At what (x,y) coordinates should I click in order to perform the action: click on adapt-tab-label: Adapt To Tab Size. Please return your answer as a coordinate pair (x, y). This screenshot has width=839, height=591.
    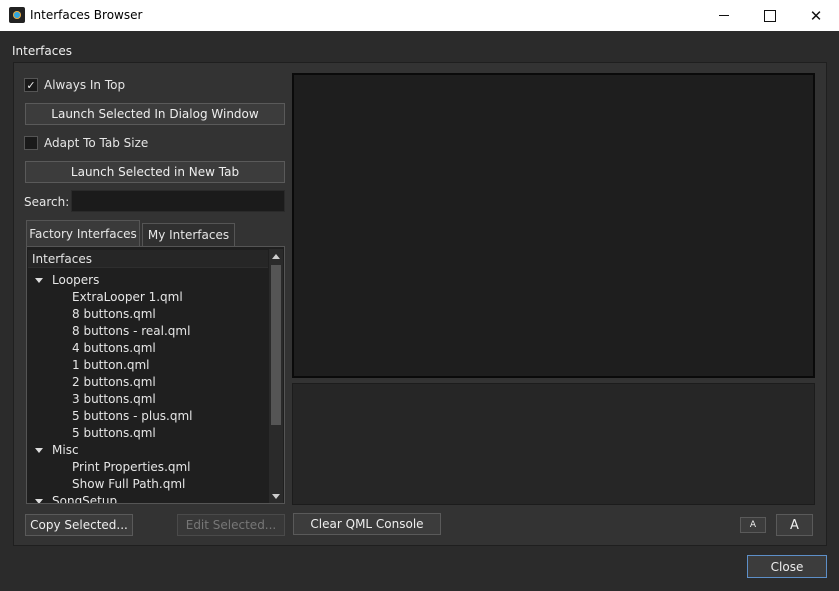
    Looking at the image, I should click on (96, 143).